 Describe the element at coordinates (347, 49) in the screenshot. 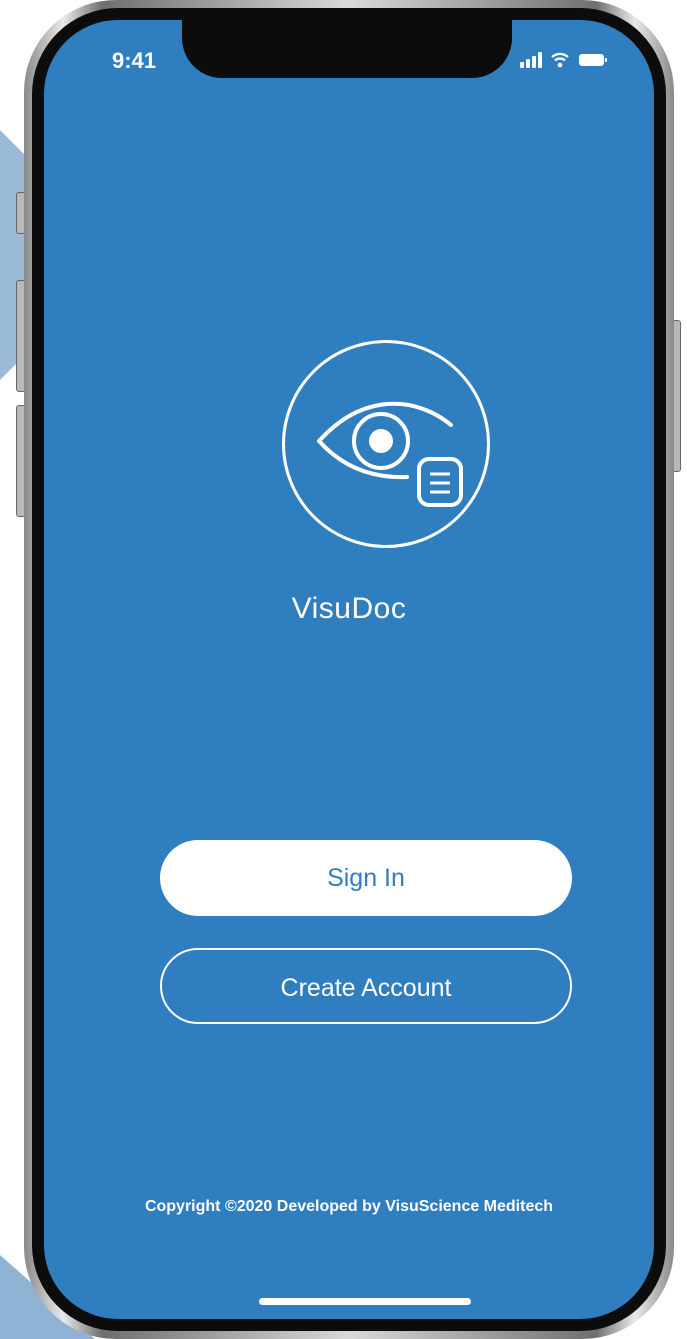

I see `phone-notch` at that location.